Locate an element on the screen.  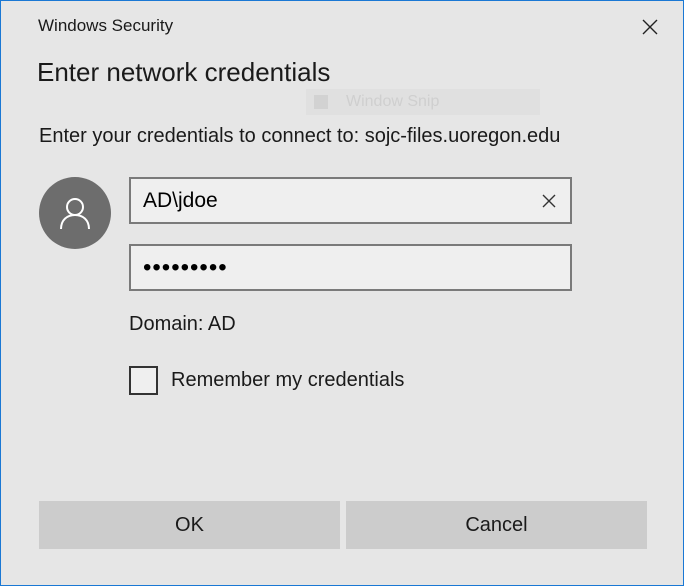
close-icon is located at coordinates (650, 27).